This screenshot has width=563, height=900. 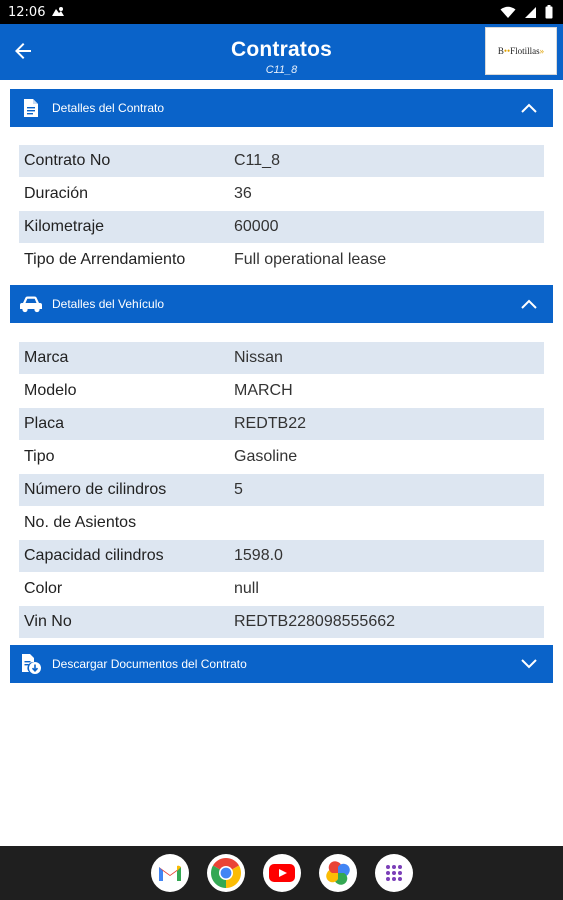 What do you see at coordinates (67, 160) in the screenshot?
I see `row-label: Contrato No` at bounding box center [67, 160].